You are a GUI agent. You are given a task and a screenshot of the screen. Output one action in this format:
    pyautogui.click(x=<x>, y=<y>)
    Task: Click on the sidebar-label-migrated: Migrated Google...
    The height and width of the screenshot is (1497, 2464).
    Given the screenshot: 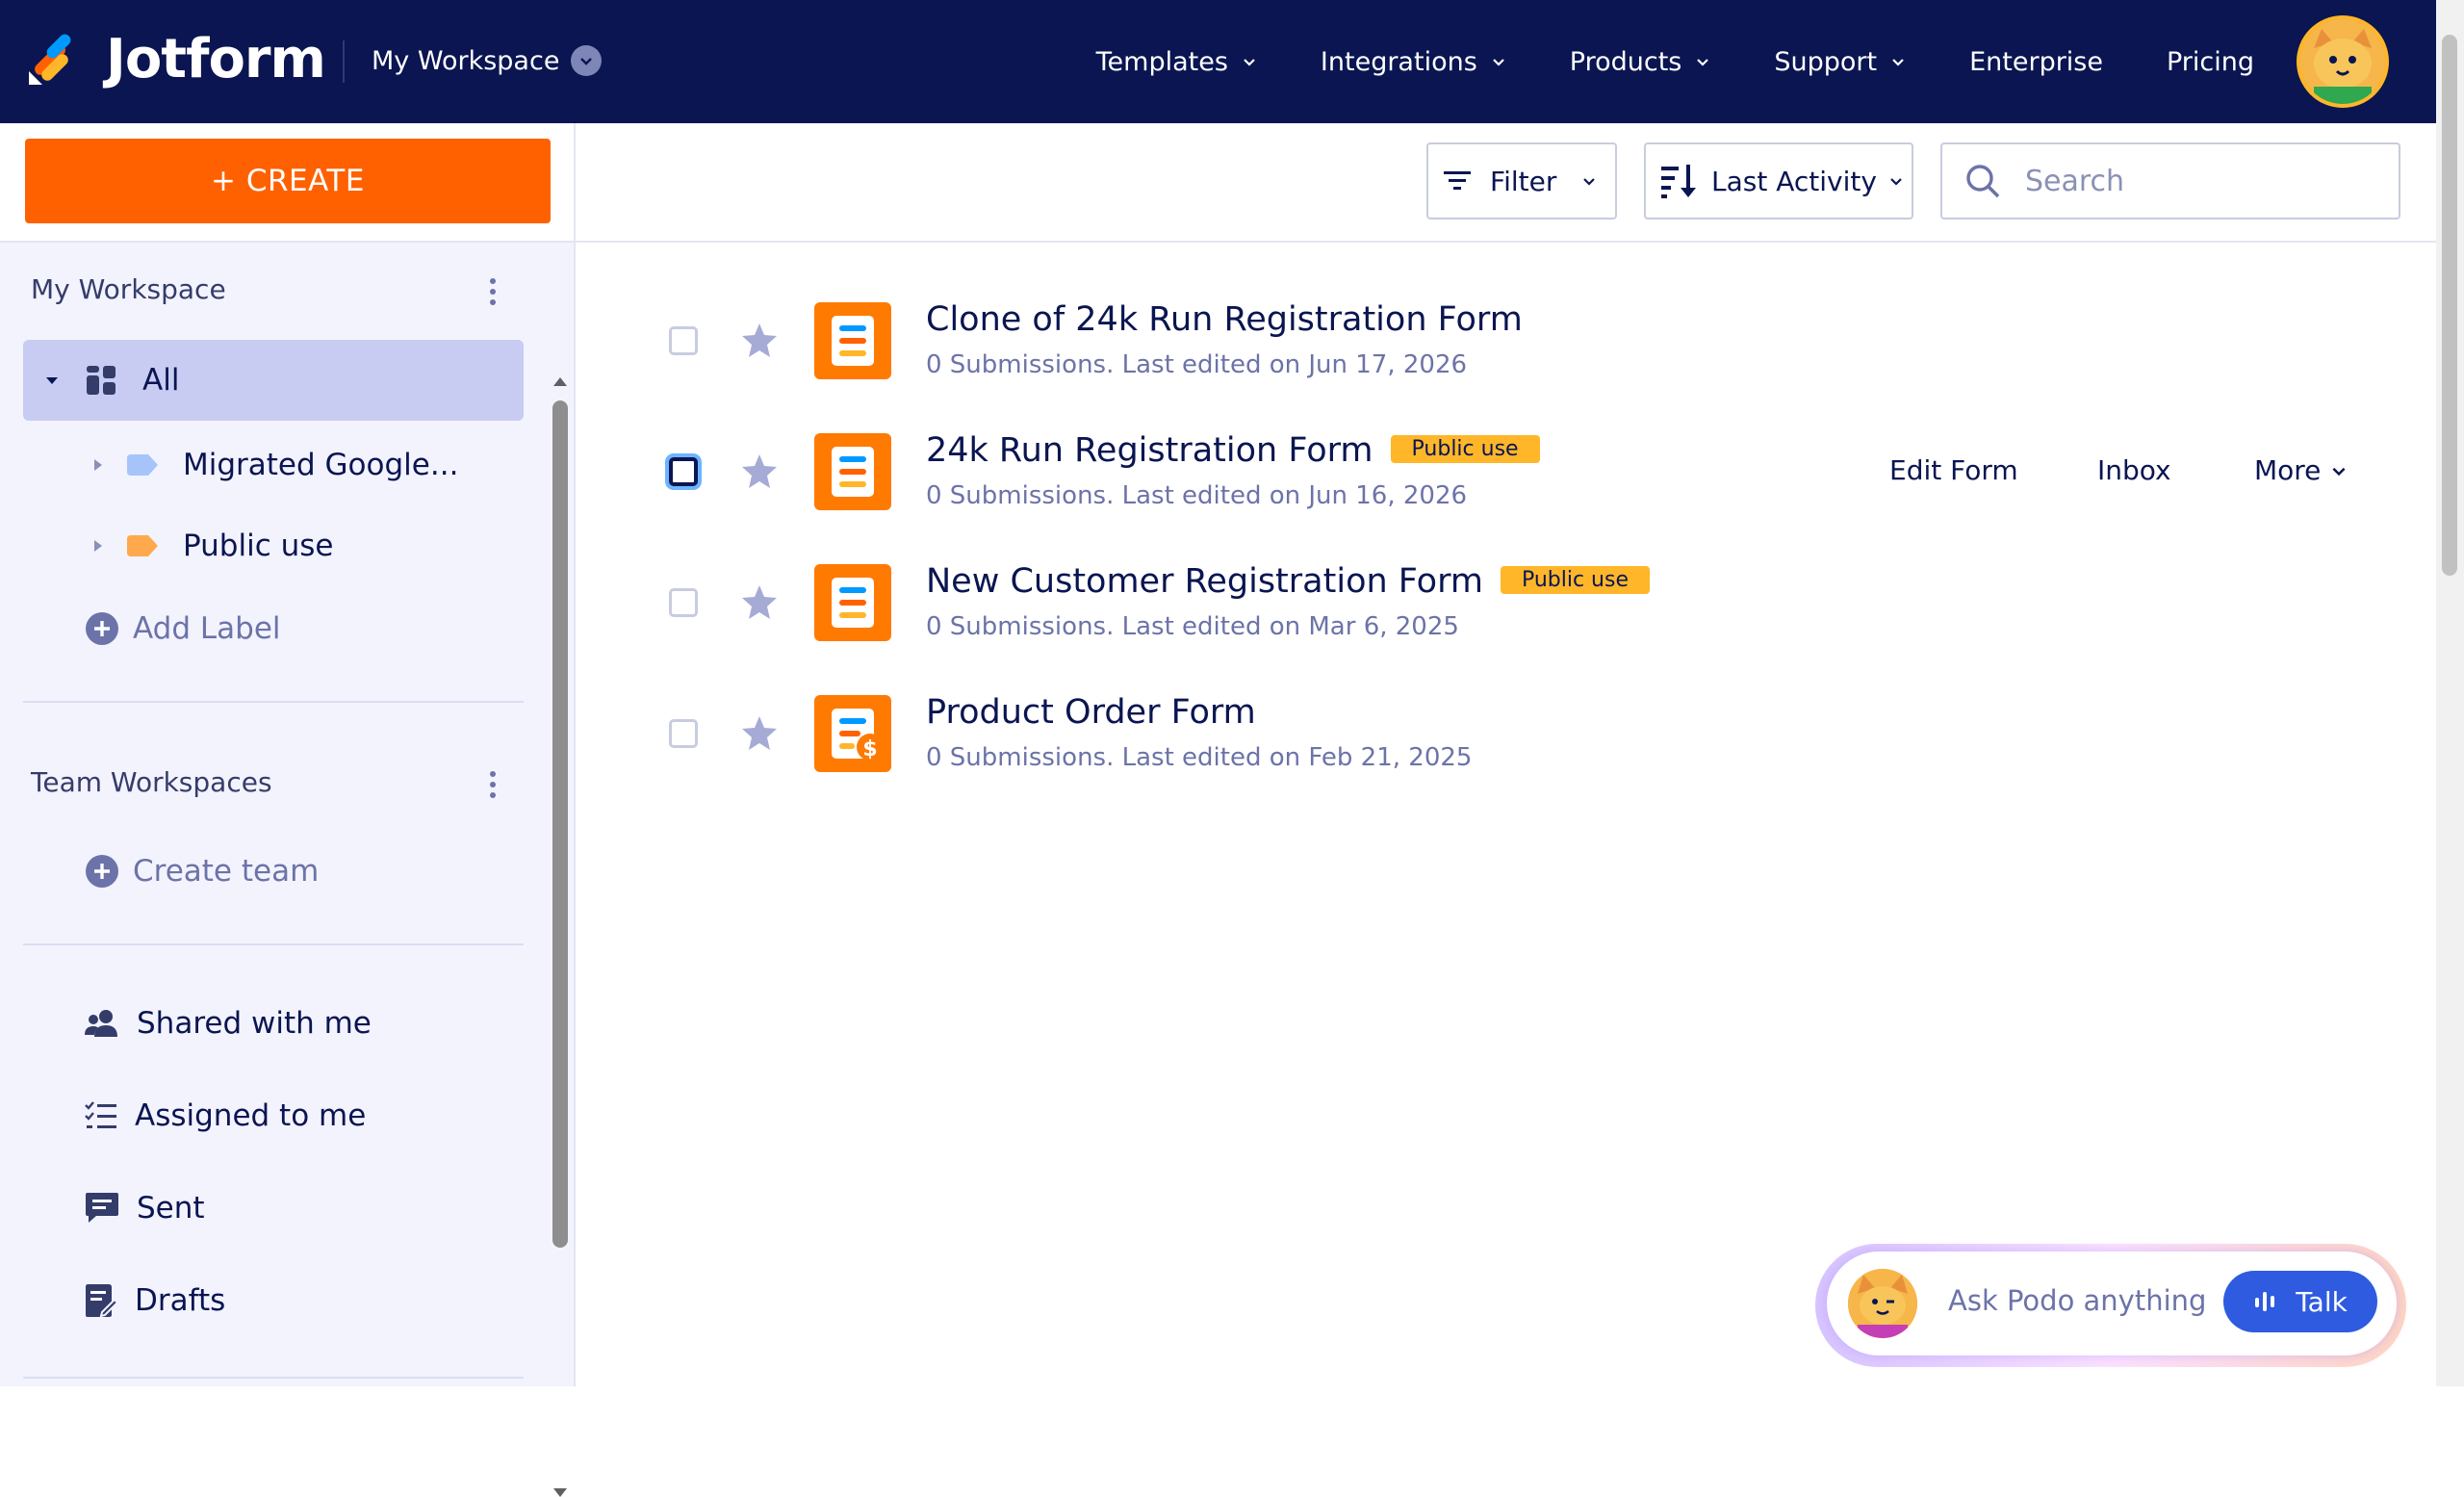 What is the action you would take?
    pyautogui.click(x=275, y=465)
    